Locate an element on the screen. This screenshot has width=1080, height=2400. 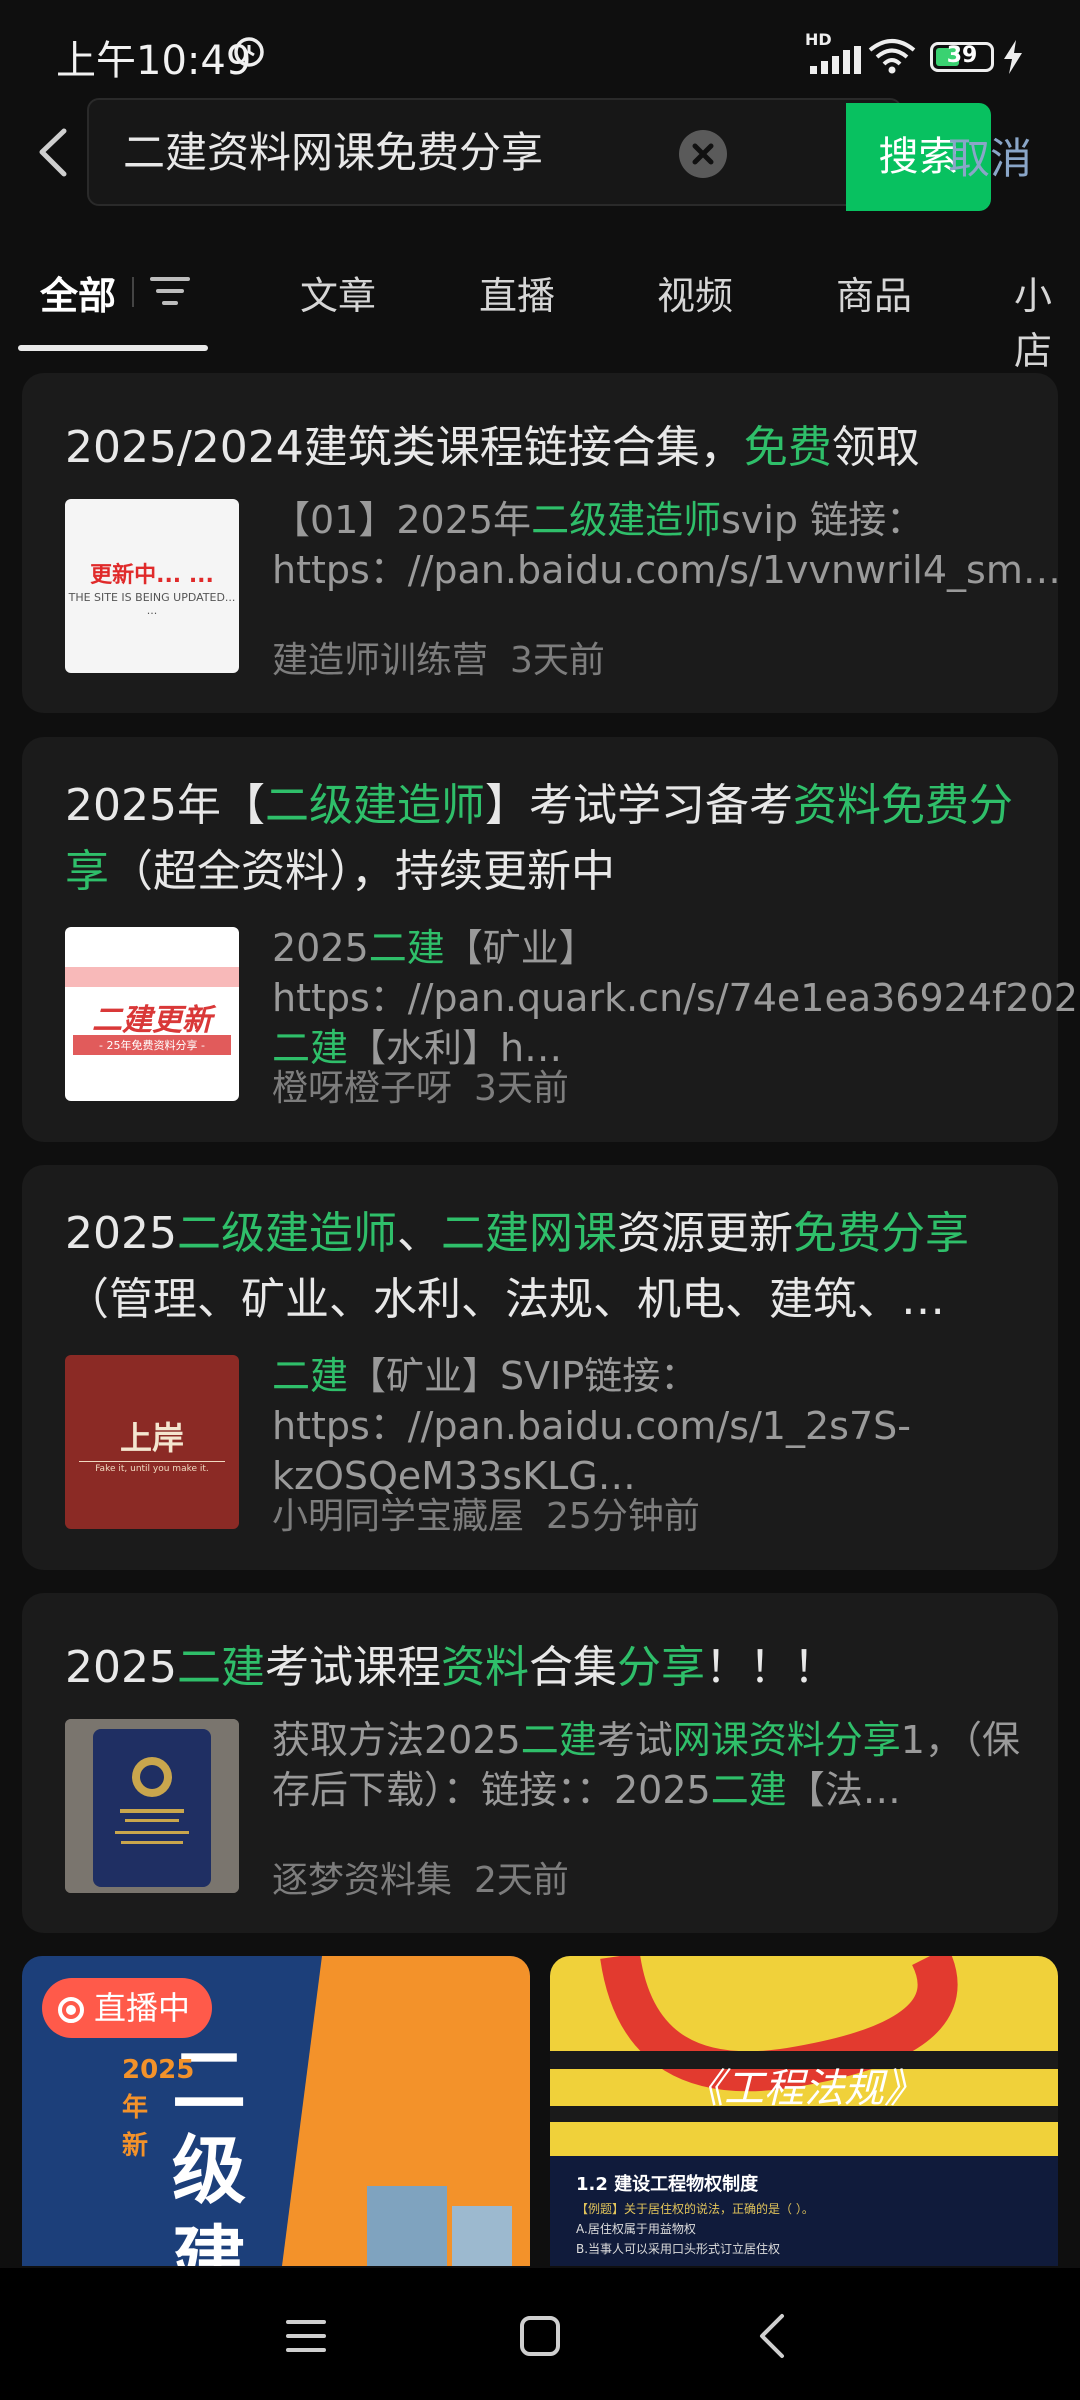
result-thumbnail is located at coordinates (152, 1806).